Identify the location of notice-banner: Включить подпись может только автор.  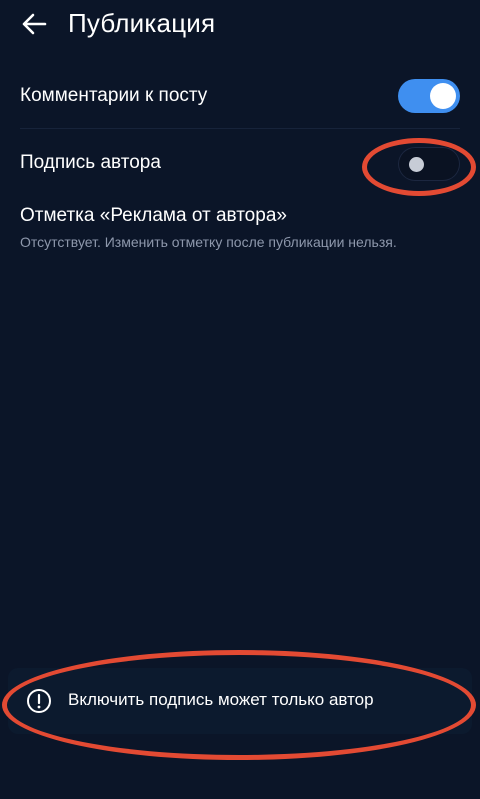
(240, 701).